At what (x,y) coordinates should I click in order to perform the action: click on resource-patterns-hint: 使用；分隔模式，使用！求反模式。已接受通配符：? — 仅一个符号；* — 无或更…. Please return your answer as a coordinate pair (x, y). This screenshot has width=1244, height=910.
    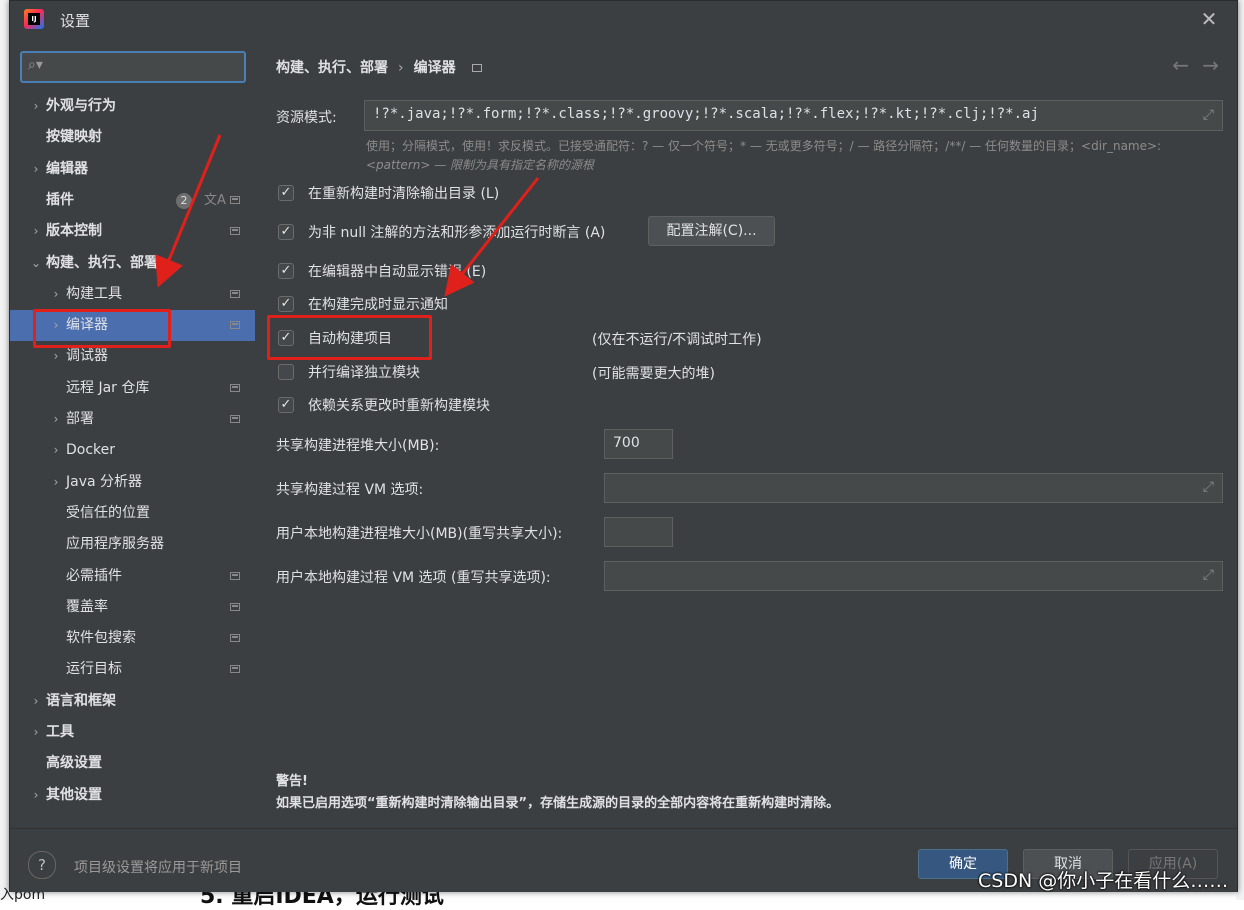
    Looking at the image, I should click on (796, 156).